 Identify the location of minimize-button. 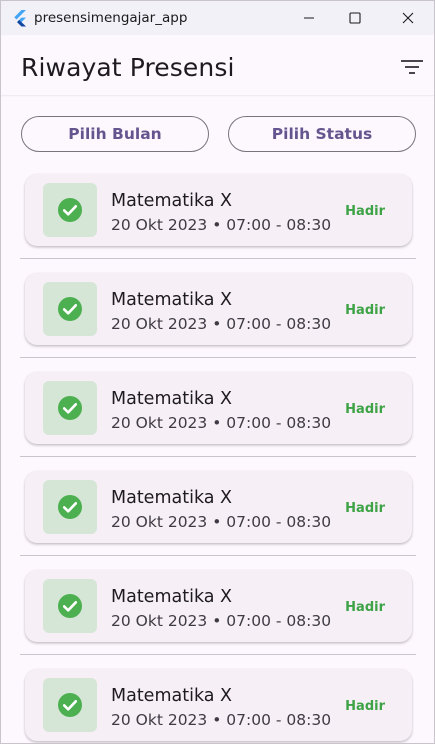
(309, 18).